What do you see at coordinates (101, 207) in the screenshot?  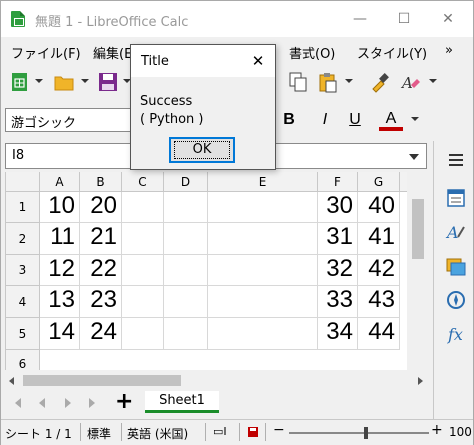 I see `cell-b1: 20` at bounding box center [101, 207].